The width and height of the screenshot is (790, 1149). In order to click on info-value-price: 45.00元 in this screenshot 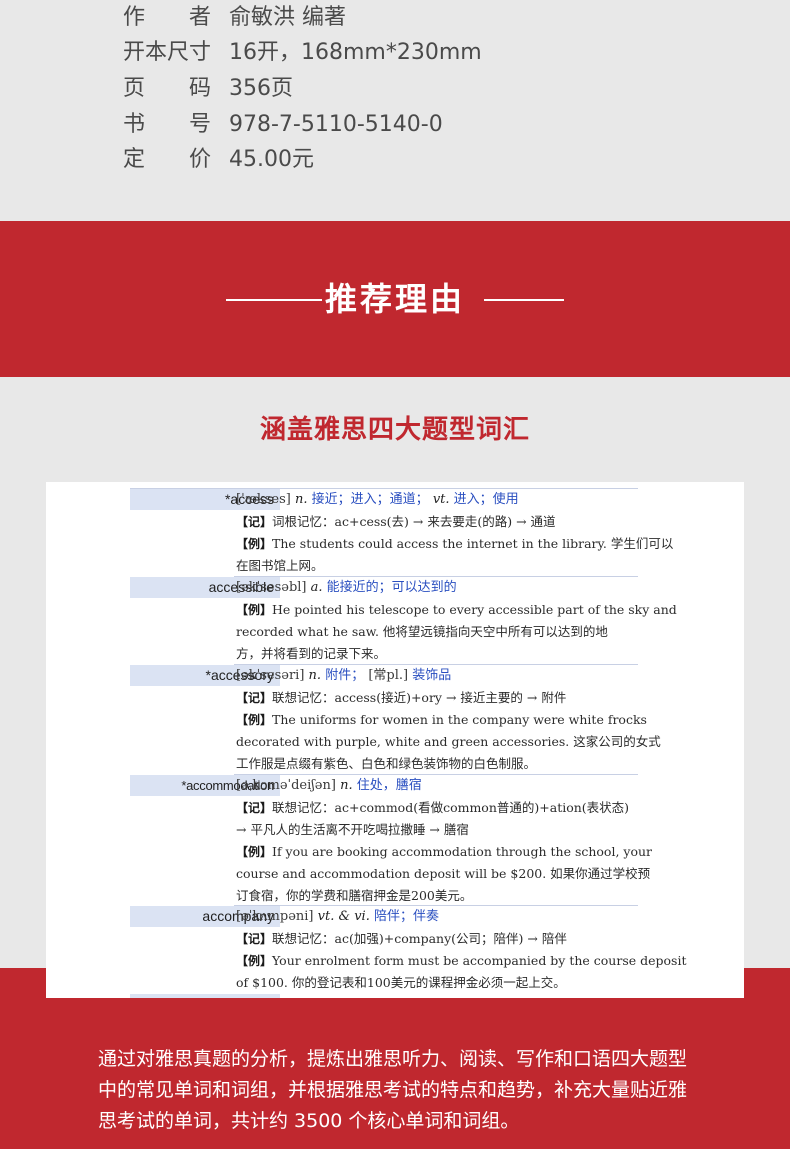, I will do `click(271, 159)`.